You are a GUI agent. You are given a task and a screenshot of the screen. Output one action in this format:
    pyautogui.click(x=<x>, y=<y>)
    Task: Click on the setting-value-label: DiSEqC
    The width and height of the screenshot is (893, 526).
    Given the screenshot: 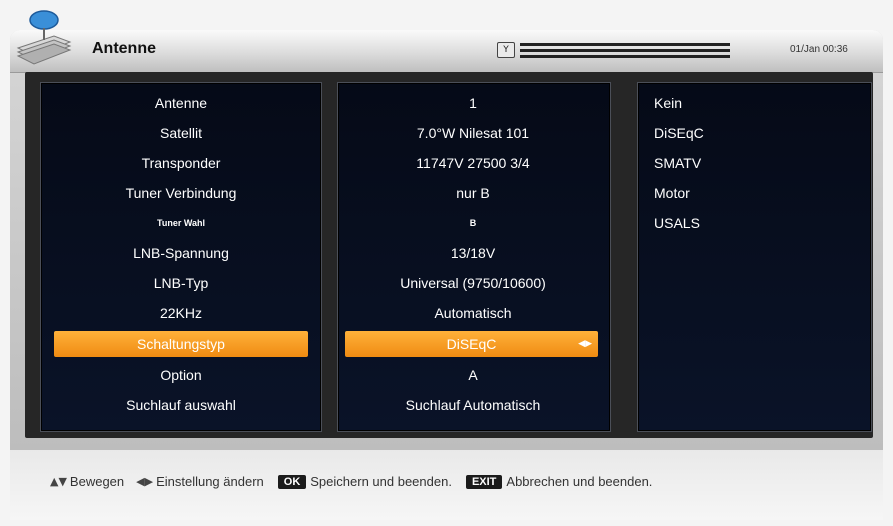 What is the action you would take?
    pyautogui.click(x=471, y=344)
    